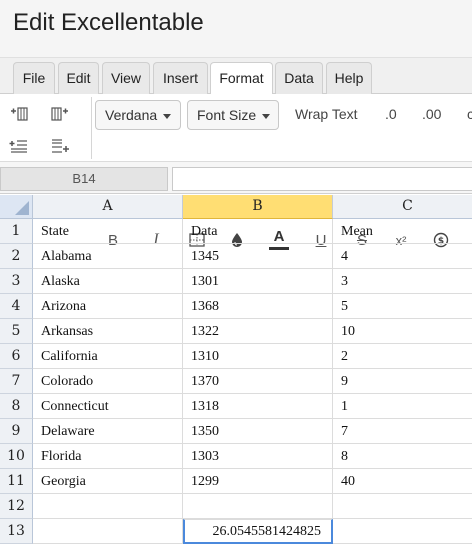 This screenshot has height=545, width=472. I want to click on table-cell: 2, so click(402, 356).